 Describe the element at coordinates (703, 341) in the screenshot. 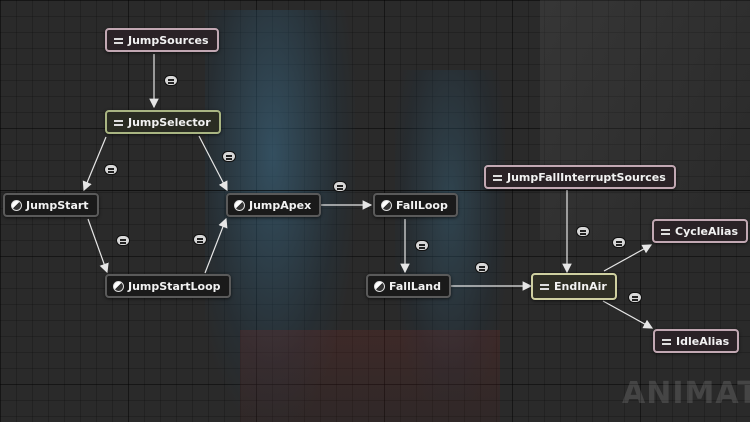

I see `node-label: IdleAlias` at that location.